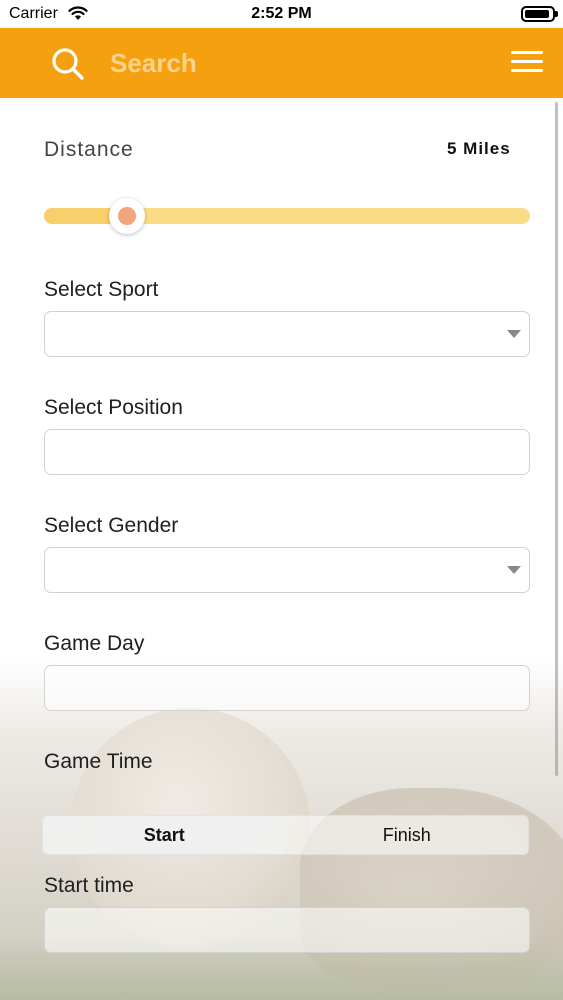  Describe the element at coordinates (113, 407) in the screenshot. I see `position-label: Select Position` at that location.